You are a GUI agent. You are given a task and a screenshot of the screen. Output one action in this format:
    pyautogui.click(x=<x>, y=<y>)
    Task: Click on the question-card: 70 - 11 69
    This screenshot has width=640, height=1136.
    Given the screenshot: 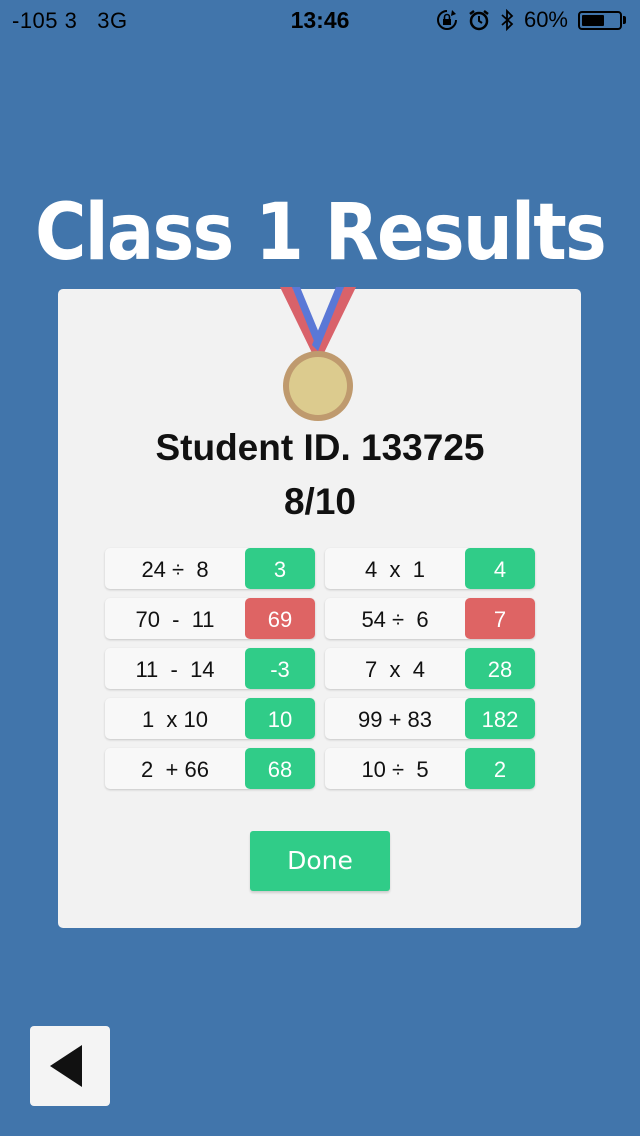 What is the action you would take?
    pyautogui.click(x=210, y=618)
    